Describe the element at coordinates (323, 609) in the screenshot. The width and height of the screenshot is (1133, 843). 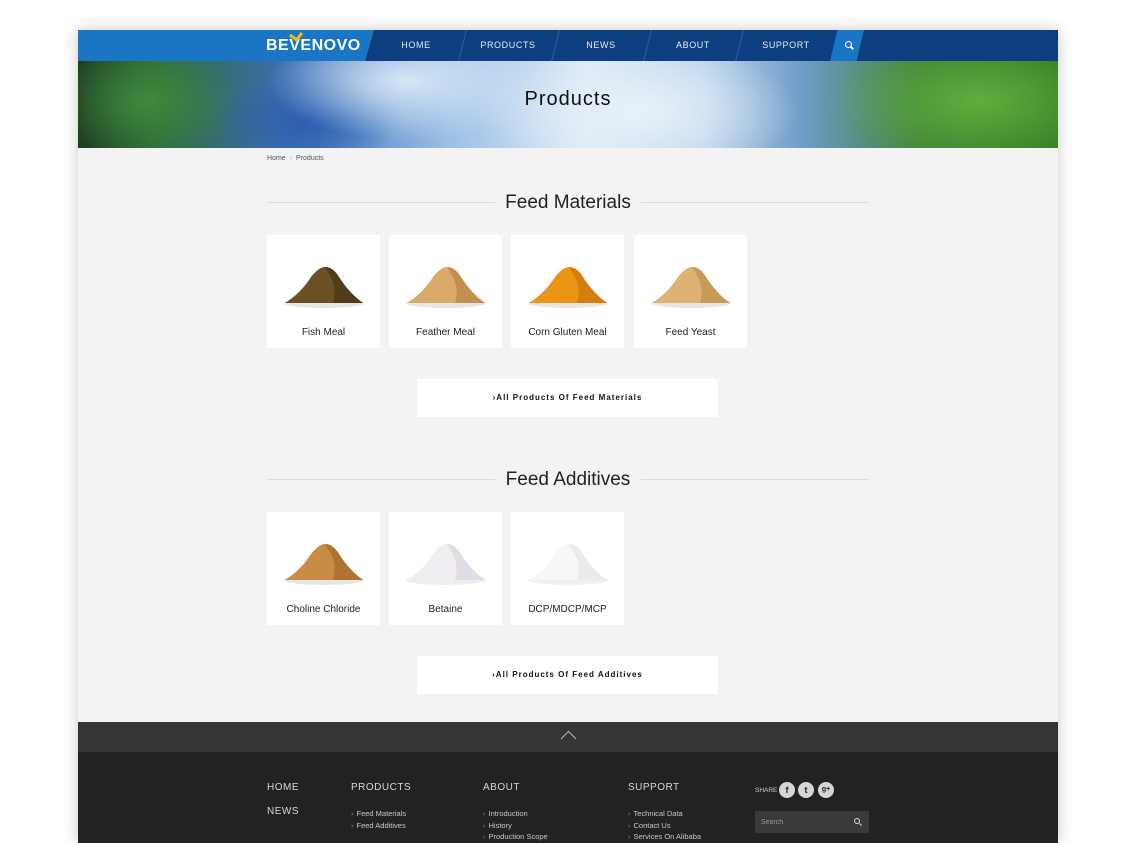
I see `product-name: Choline Chloride` at that location.